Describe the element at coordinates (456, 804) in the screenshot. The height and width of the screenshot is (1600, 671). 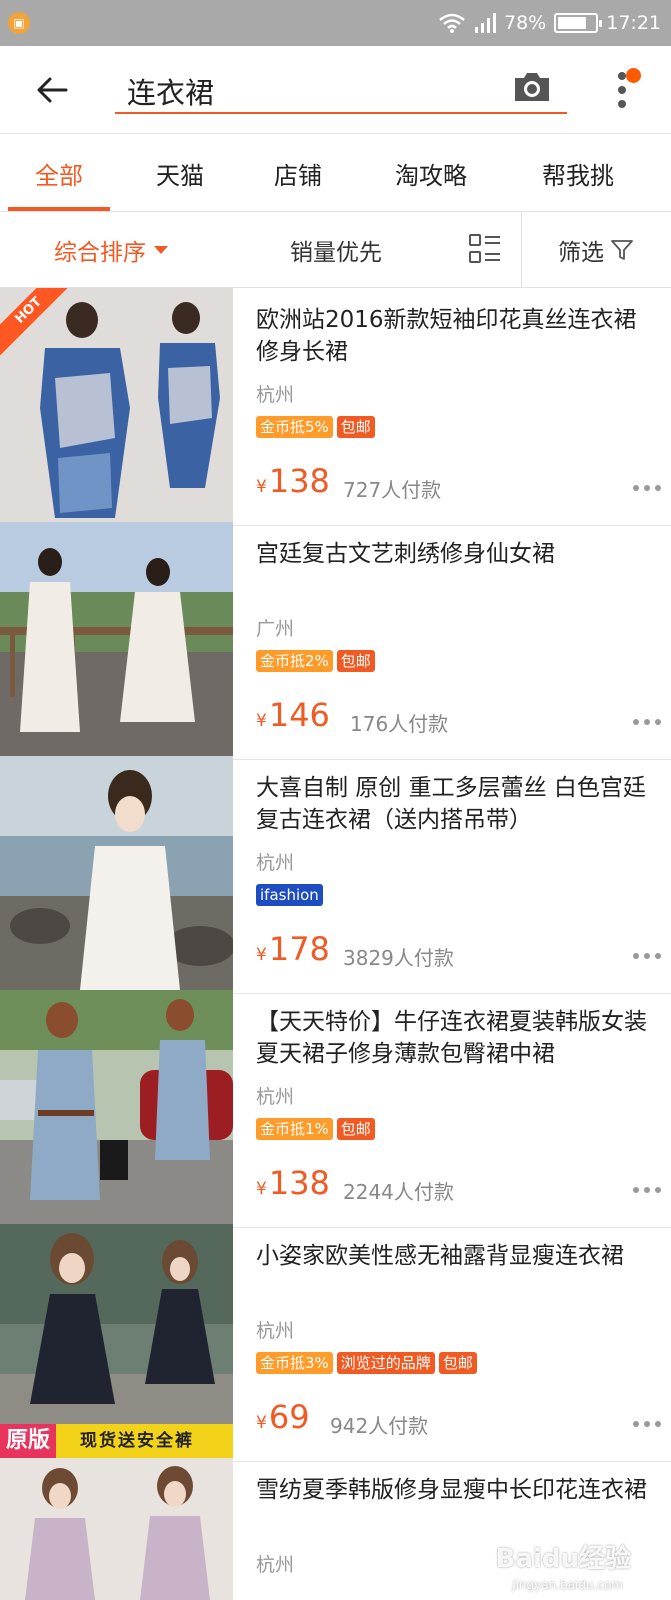
I see `product-title: 大喜自制 原创 重工多层蕾丝 白色宫廷复古连衣裙（送内搭吊带）` at that location.